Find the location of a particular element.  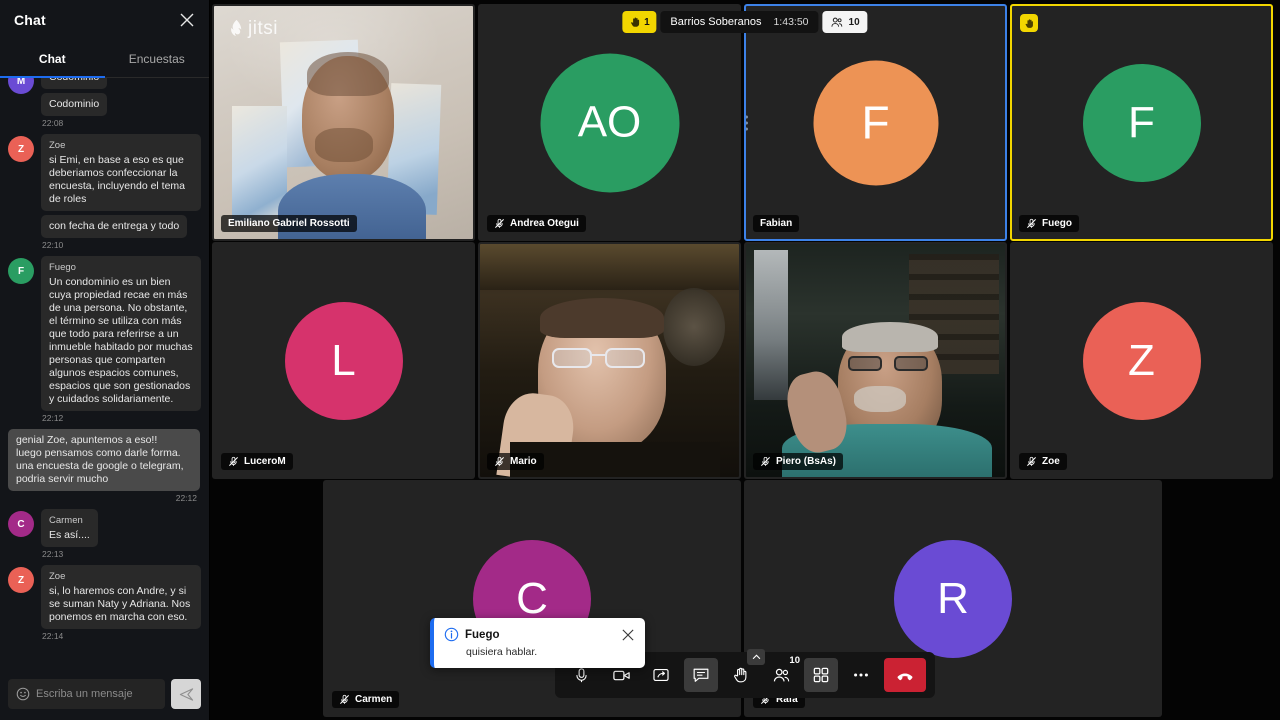

chat-button-wrap is located at coordinates (701, 675).